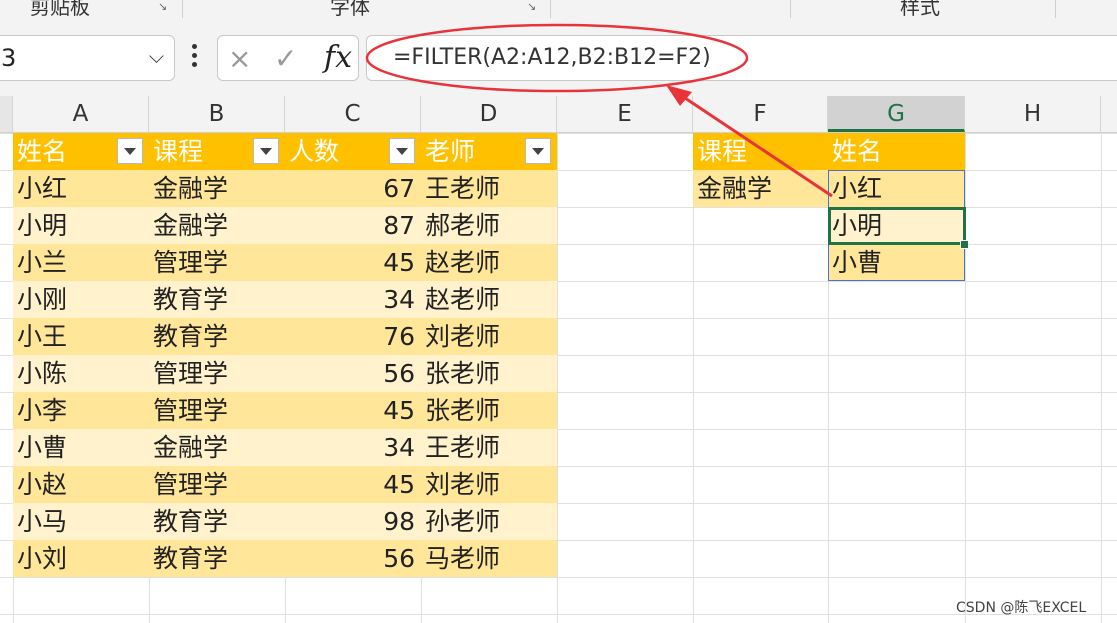 Image resolution: width=1117 pixels, height=623 pixels. I want to click on highlight-ellipse, so click(557, 58).